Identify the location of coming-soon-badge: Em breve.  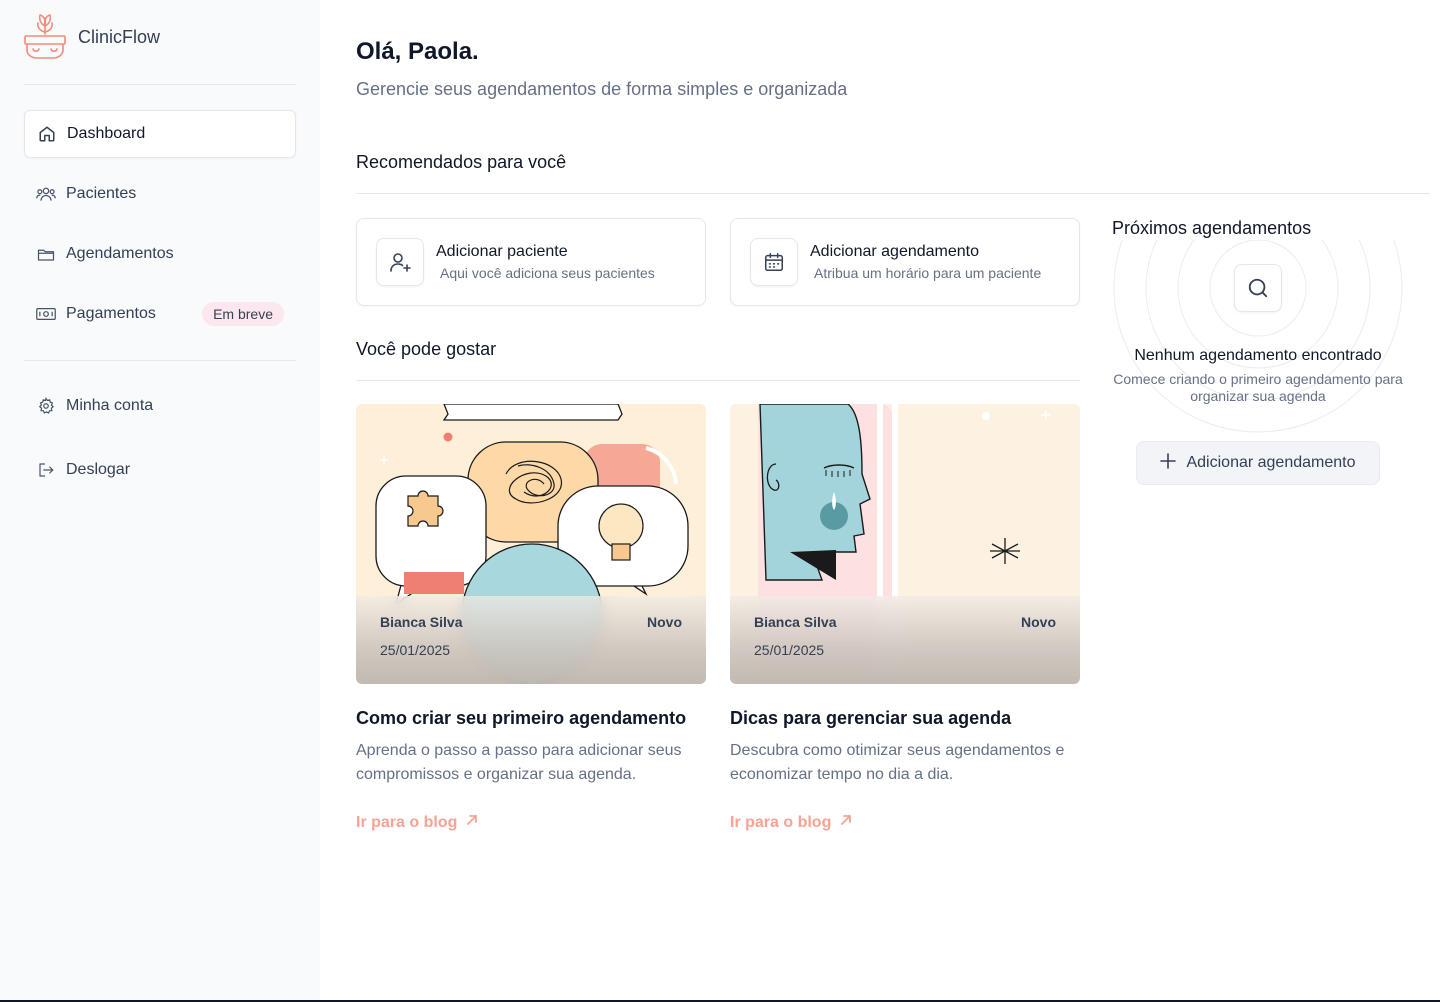
(243, 314).